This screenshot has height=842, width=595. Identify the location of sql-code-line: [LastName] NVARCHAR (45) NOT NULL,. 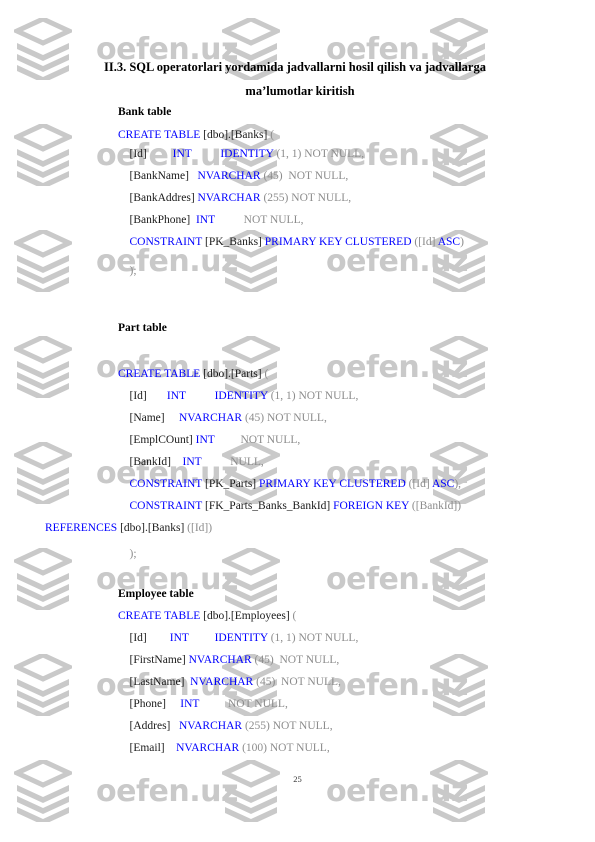
(229, 682).